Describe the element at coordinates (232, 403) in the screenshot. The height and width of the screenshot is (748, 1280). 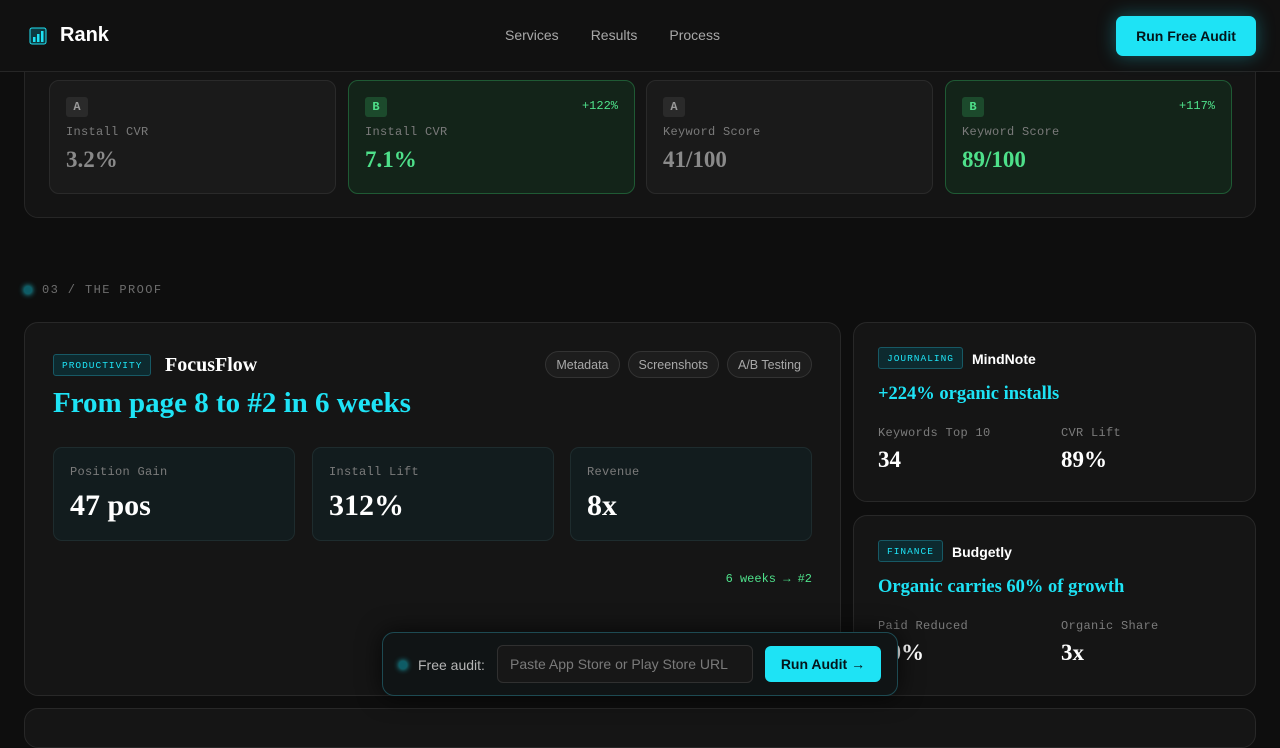
I see `case-headline: From page 8 to #2 in 6 weeks` at that location.